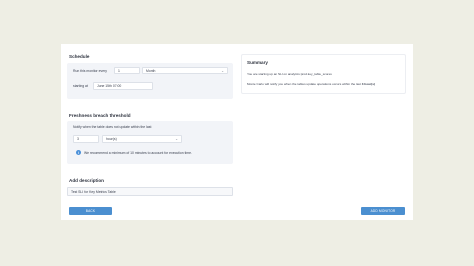 Image resolution: width=474 pixels, height=266 pixels. I want to click on frequency-unit-value: Month, so click(151, 70).